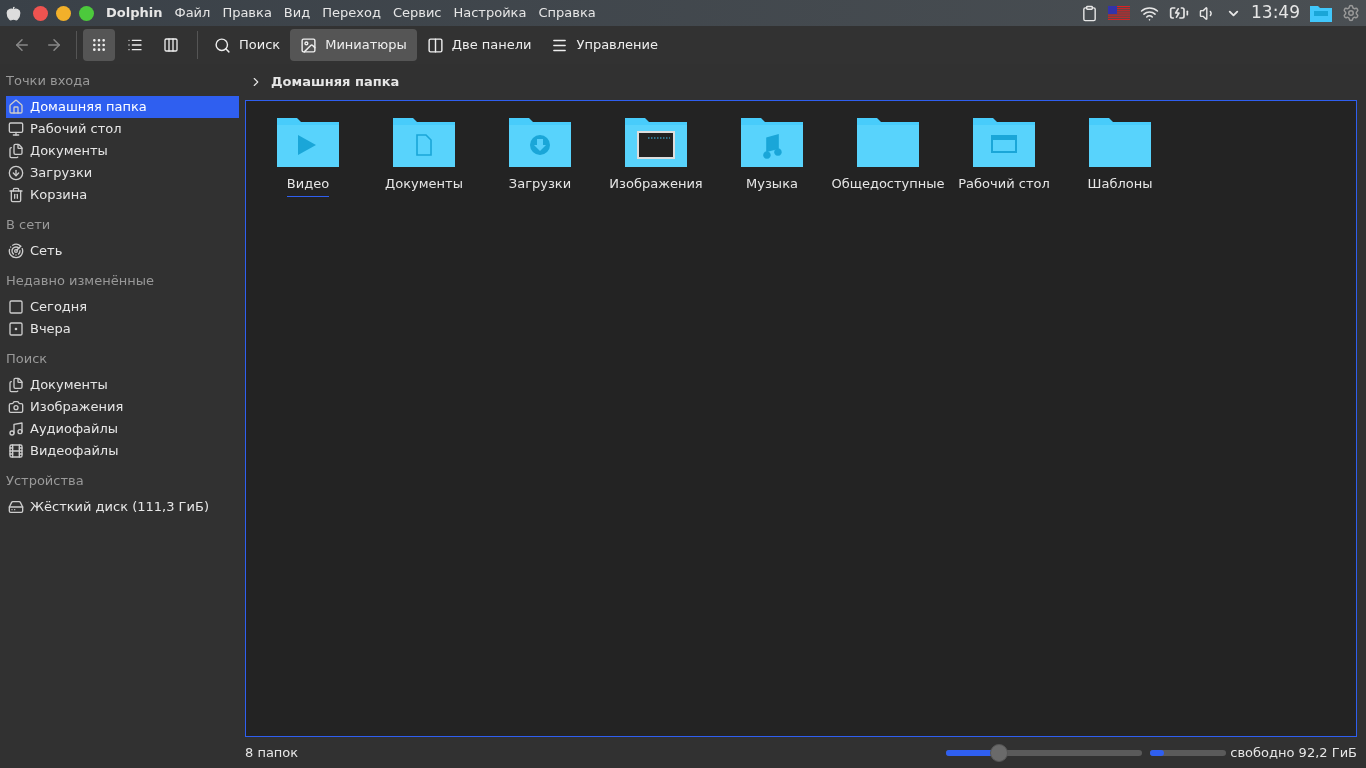  Describe the element at coordinates (45, 481) in the screenshot. I see `section-heading: Устройства` at that location.